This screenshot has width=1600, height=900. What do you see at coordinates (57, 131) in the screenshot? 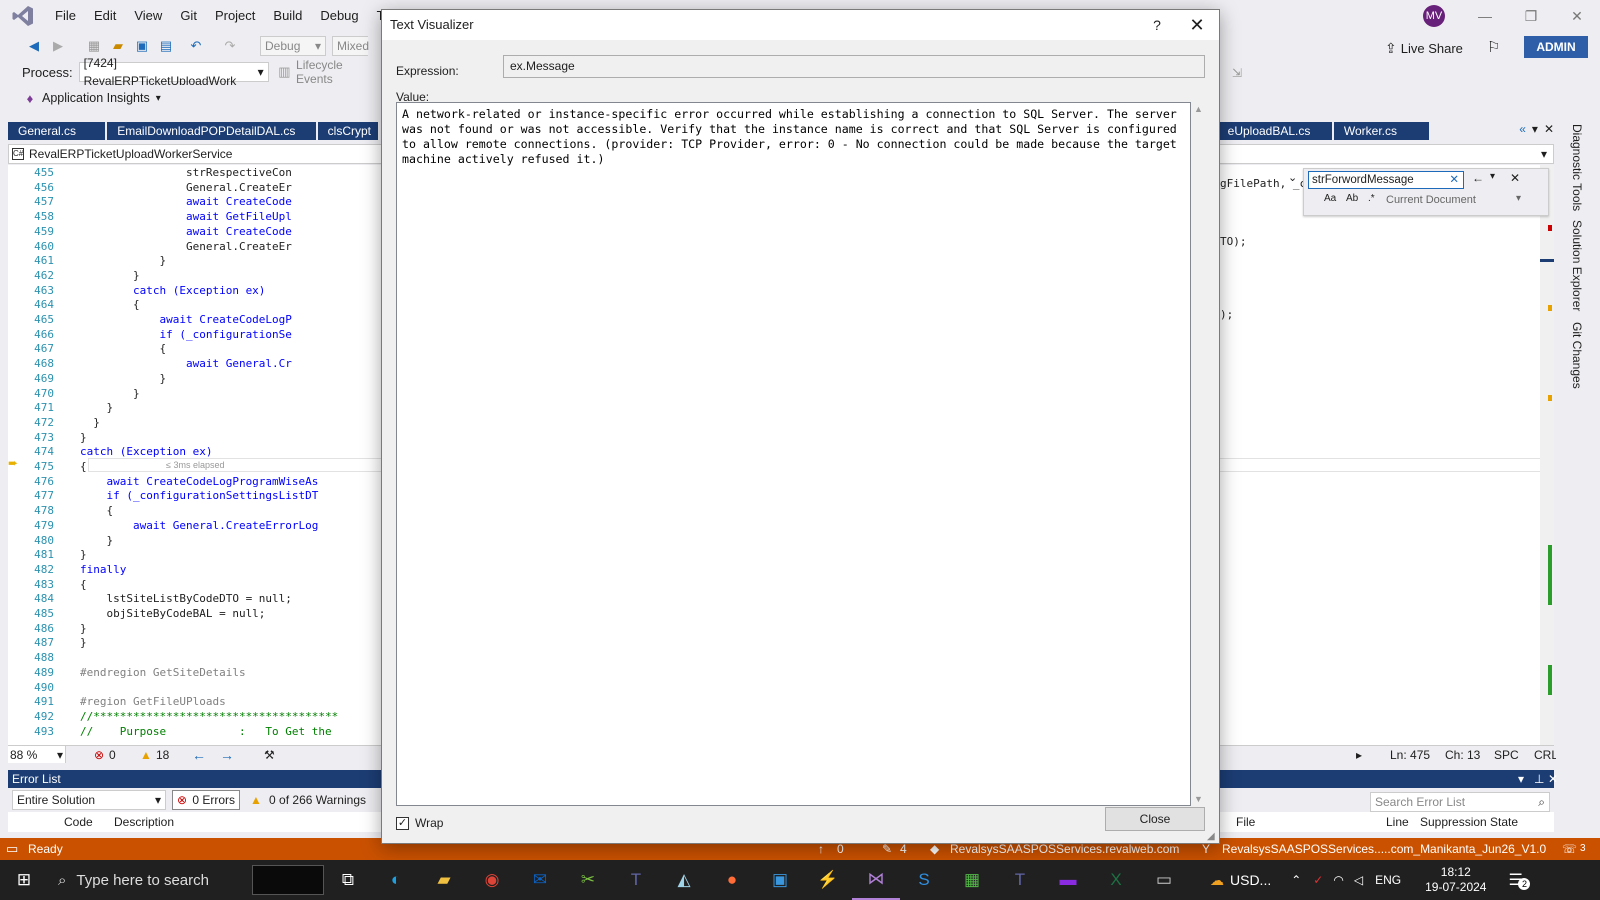
I see `tab-general-cs: General.cs` at bounding box center [57, 131].